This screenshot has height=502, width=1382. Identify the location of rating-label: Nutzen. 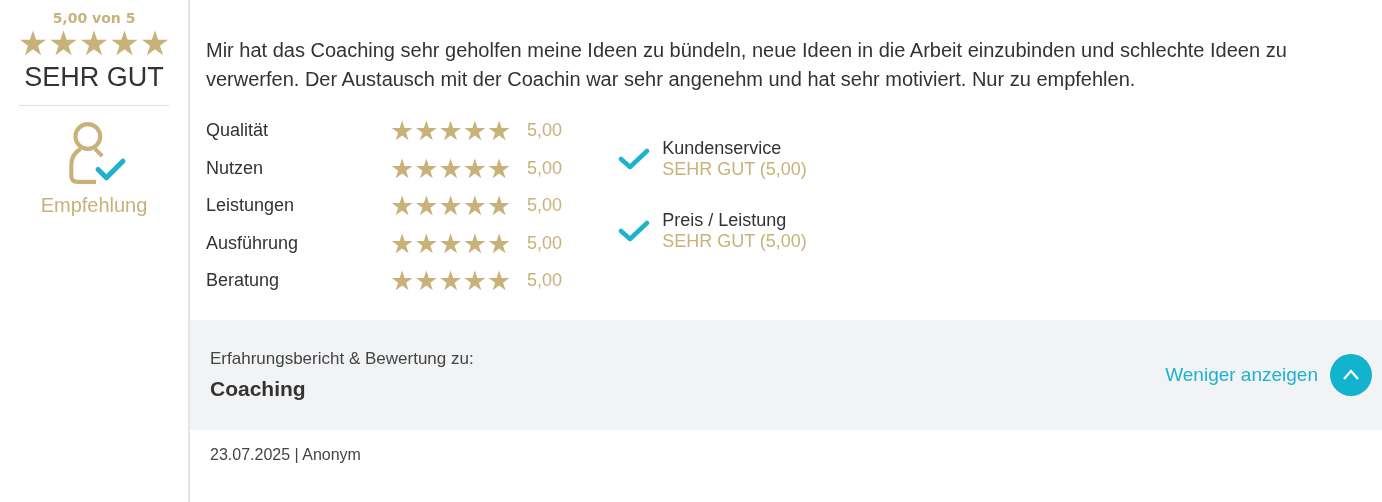
(235, 168).